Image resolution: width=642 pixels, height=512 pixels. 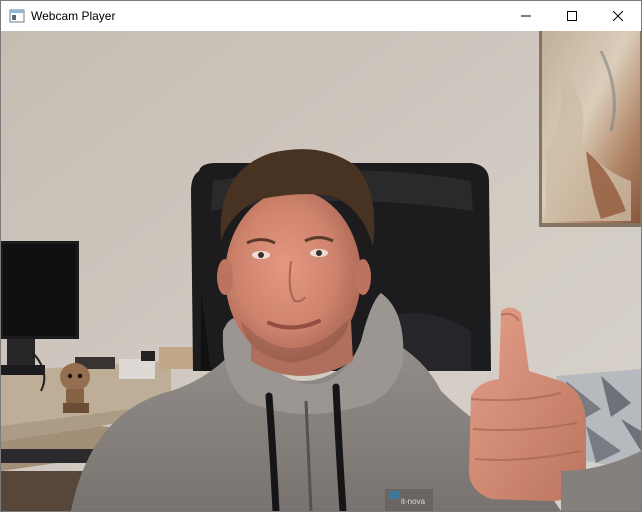 I want to click on maximize-icon, so click(x=572, y=16).